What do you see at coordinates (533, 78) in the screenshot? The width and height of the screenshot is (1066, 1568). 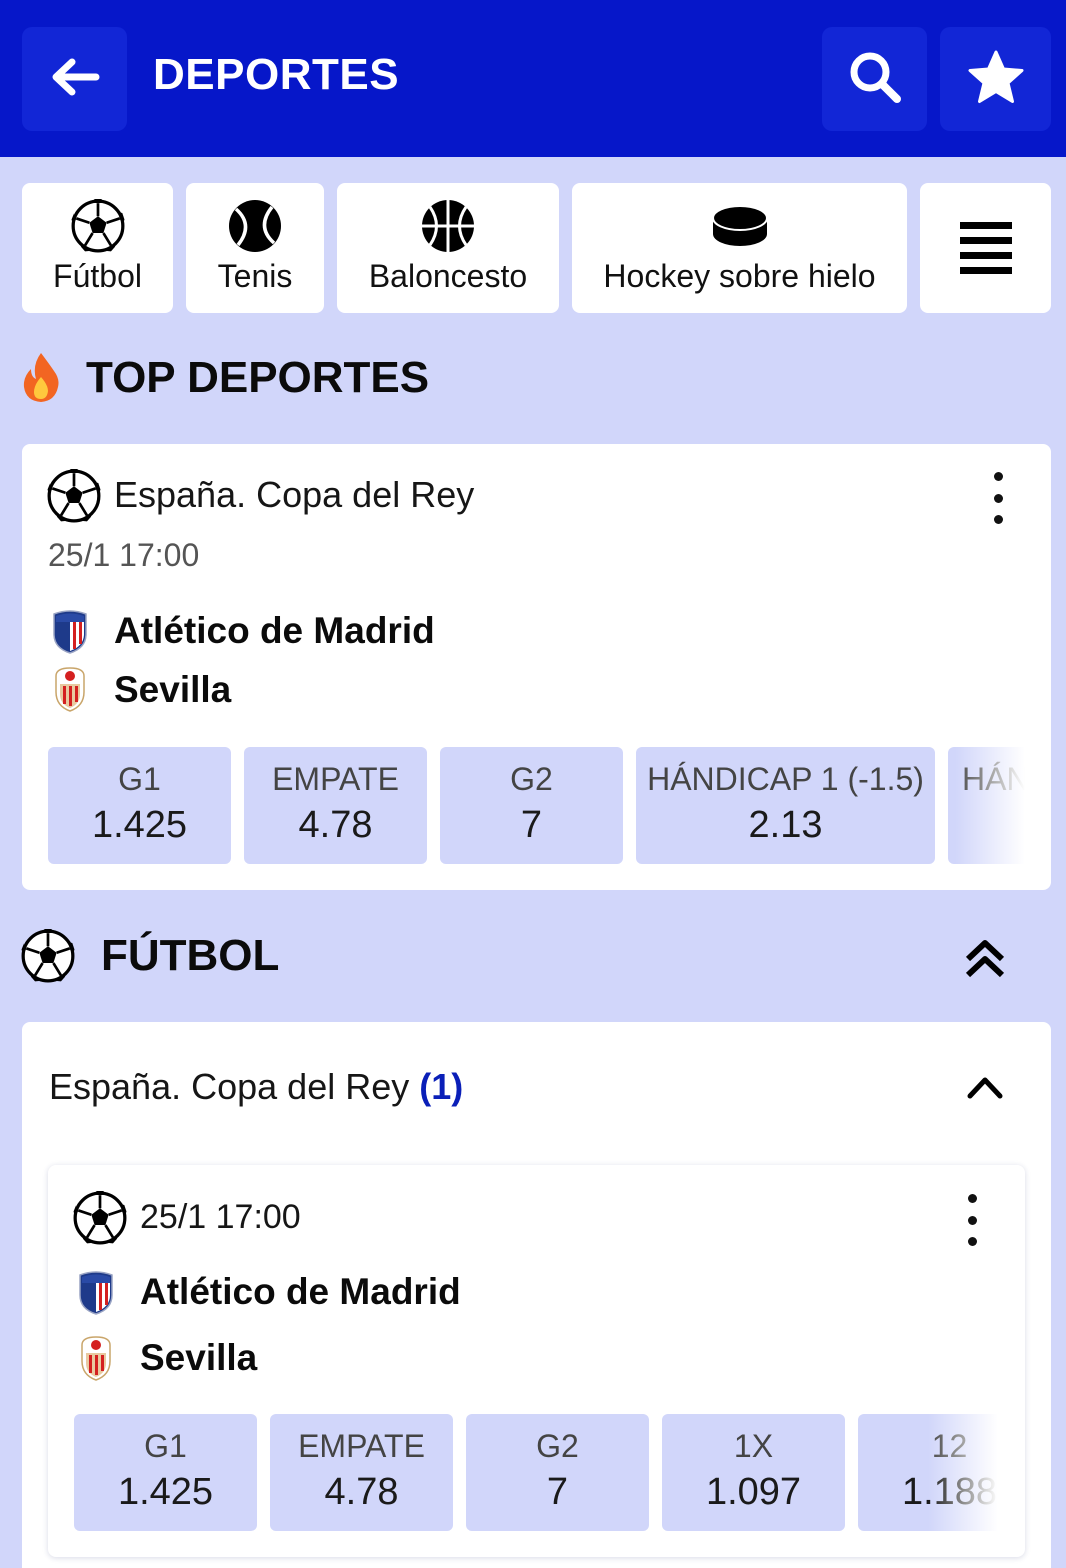 I see `top-bar: DEPORTES` at bounding box center [533, 78].